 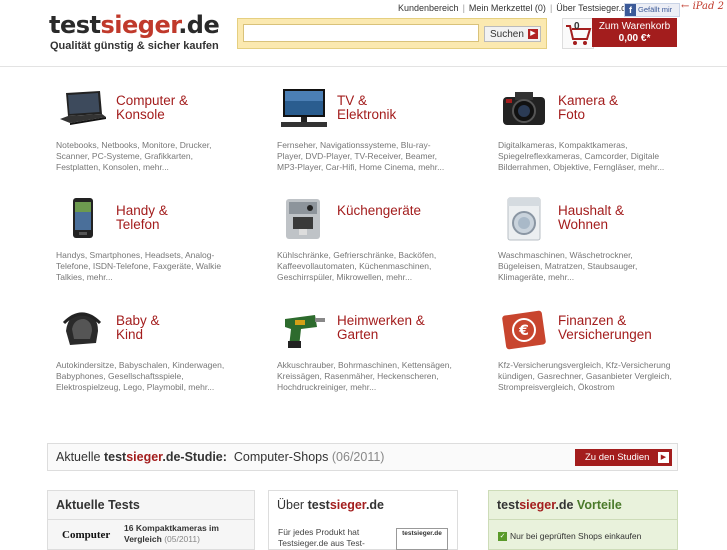 What do you see at coordinates (140, 114) in the screenshot?
I see `title-line2: Konsole` at bounding box center [140, 114].